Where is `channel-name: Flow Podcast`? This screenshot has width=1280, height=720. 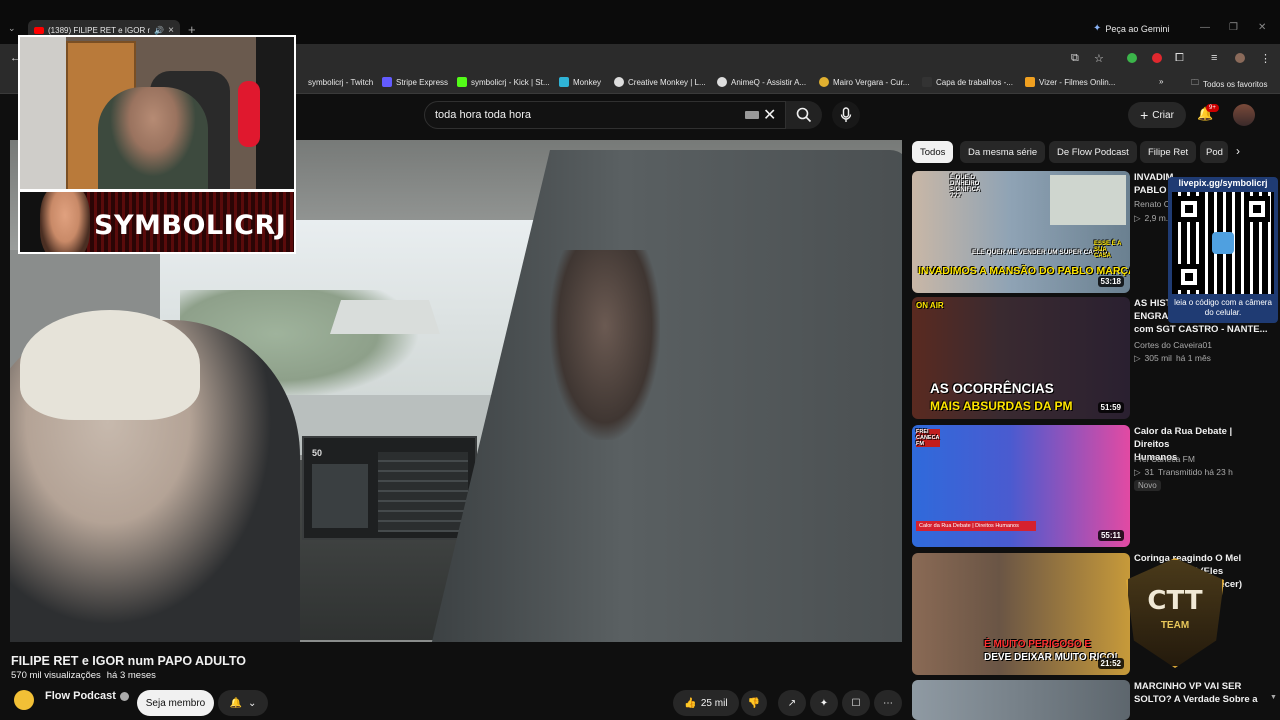 channel-name: Flow Podcast is located at coordinates (80, 696).